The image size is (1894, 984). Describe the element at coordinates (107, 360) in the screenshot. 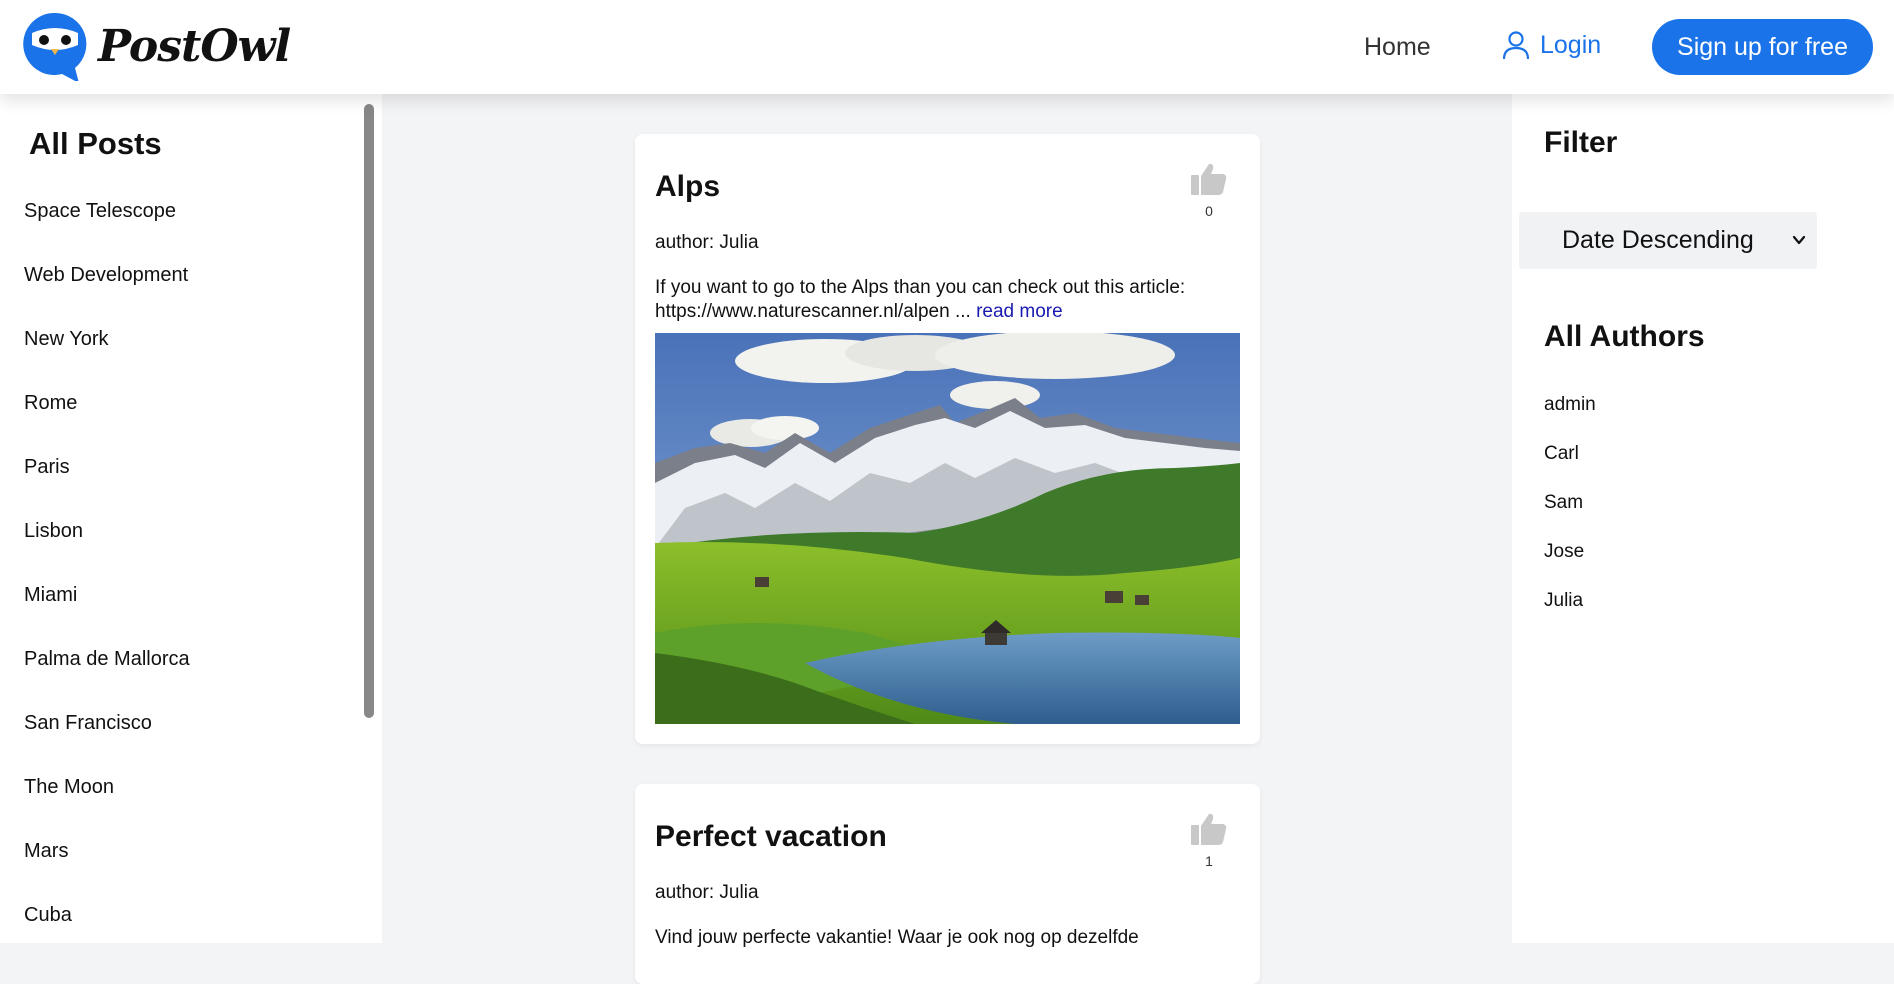

I see `post-list-item: New York` at that location.